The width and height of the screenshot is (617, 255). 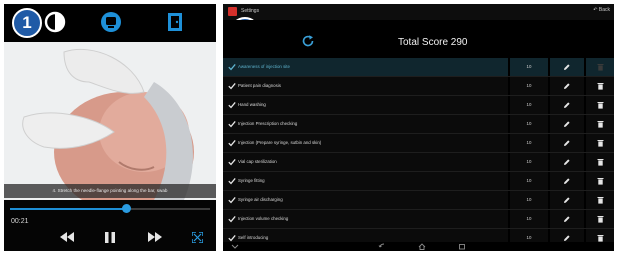 I want to click on row-name-cell: Vial cap sterilization, so click(x=365, y=162).